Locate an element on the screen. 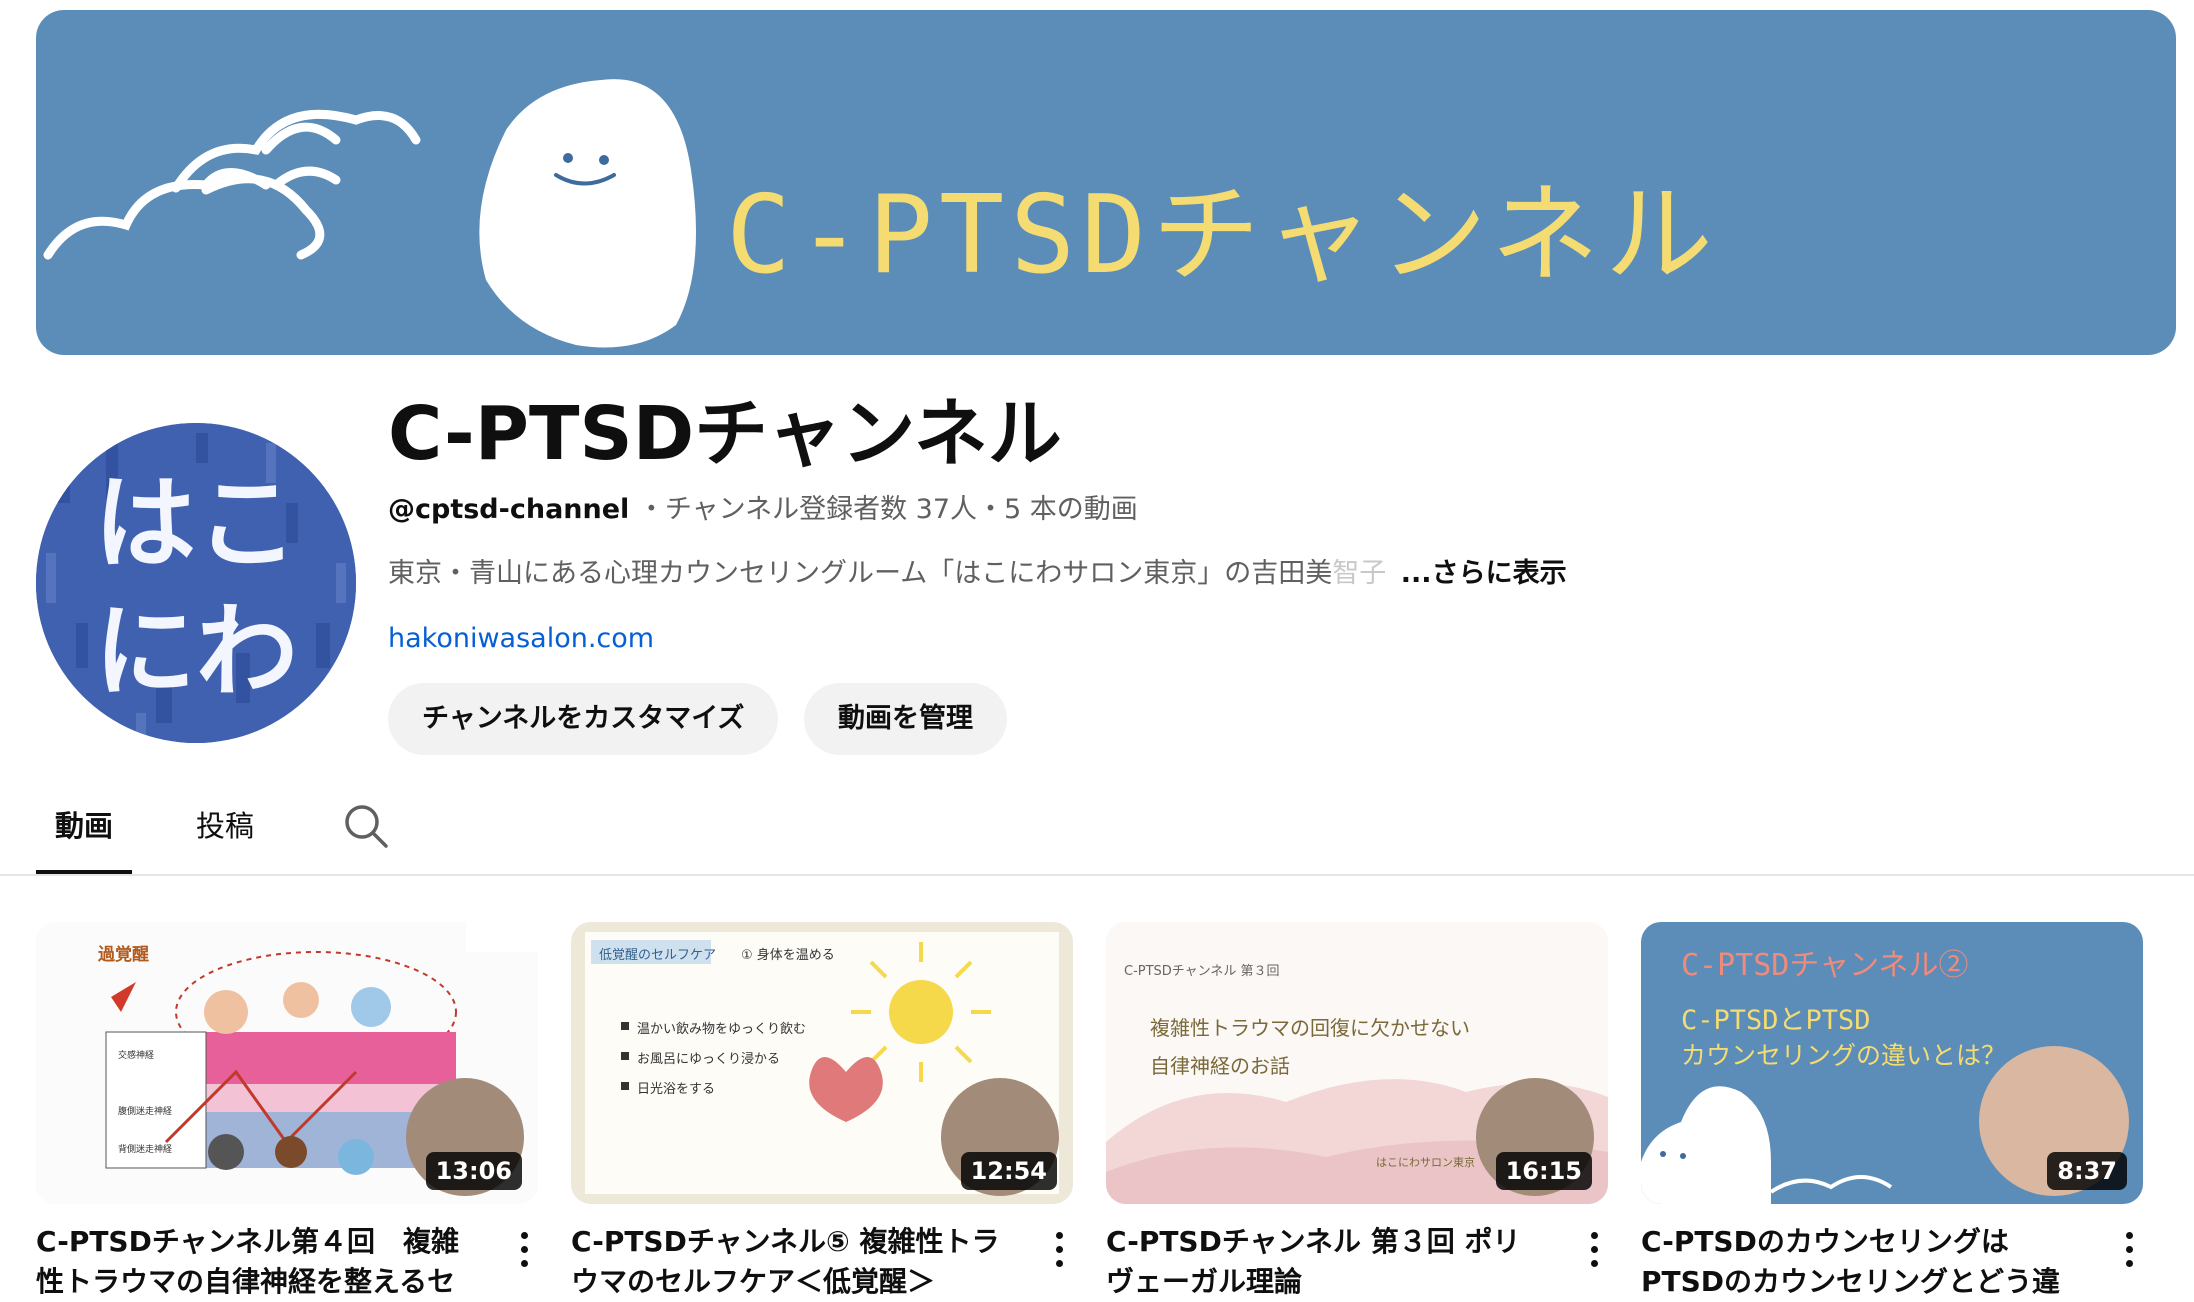 This screenshot has width=2194, height=1302. thumb-text: 交感神経 is located at coordinates (136, 1056).